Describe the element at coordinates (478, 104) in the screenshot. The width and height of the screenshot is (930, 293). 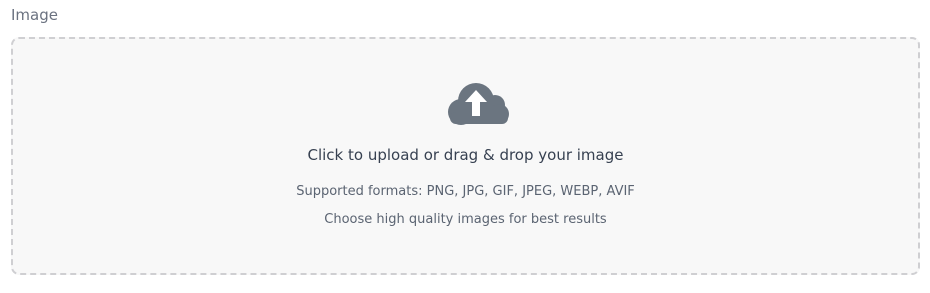
I see `cloud-upload-icon` at that location.